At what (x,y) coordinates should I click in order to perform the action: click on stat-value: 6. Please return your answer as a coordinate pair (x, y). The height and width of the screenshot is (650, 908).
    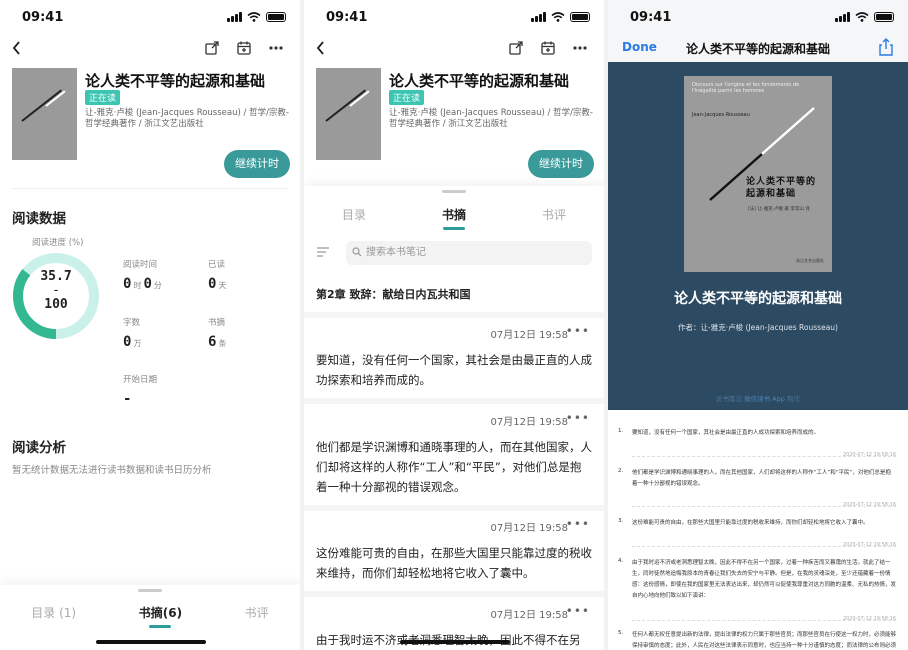
    Looking at the image, I should click on (212, 342).